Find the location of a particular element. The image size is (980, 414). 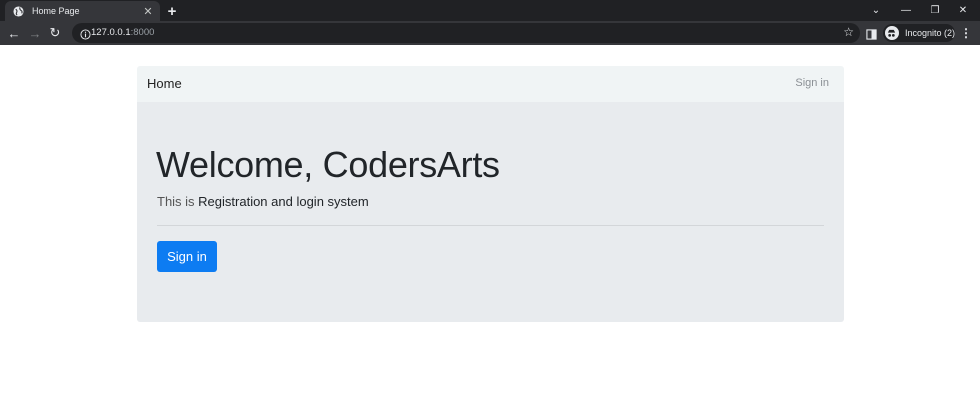

divider is located at coordinates (490, 225).